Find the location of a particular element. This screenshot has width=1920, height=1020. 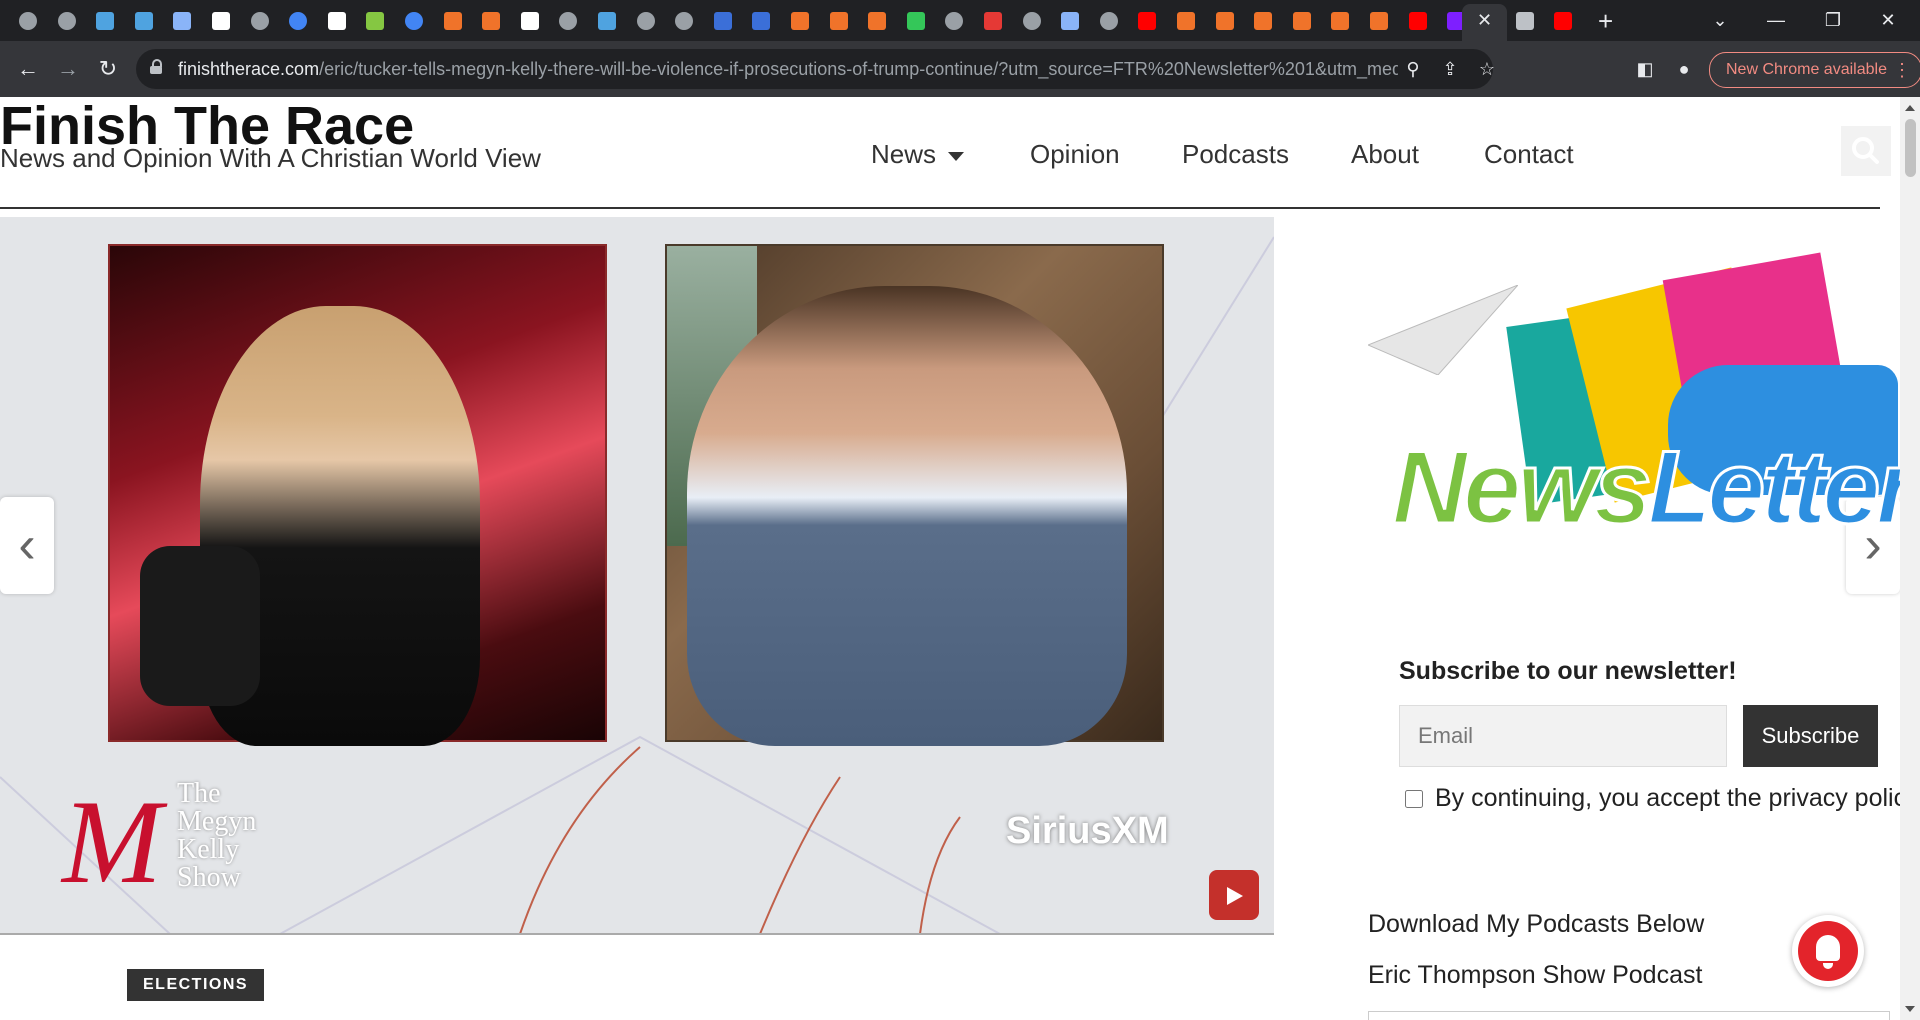

zoom-icon: ⚲ is located at coordinates (1413, 69).